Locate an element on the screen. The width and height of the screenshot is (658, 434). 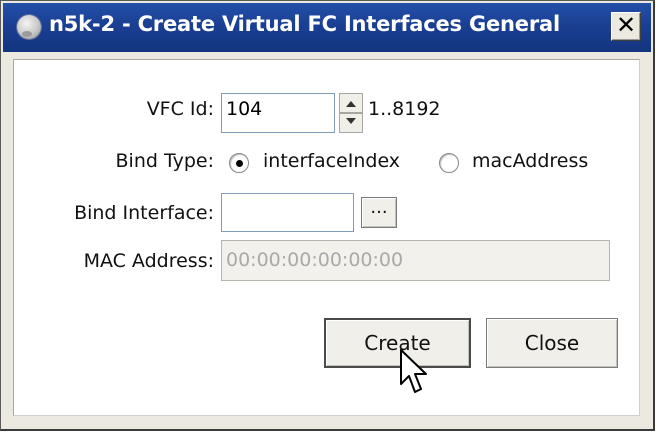
bind-interface-label: Bind Interface: is located at coordinates (144, 213).